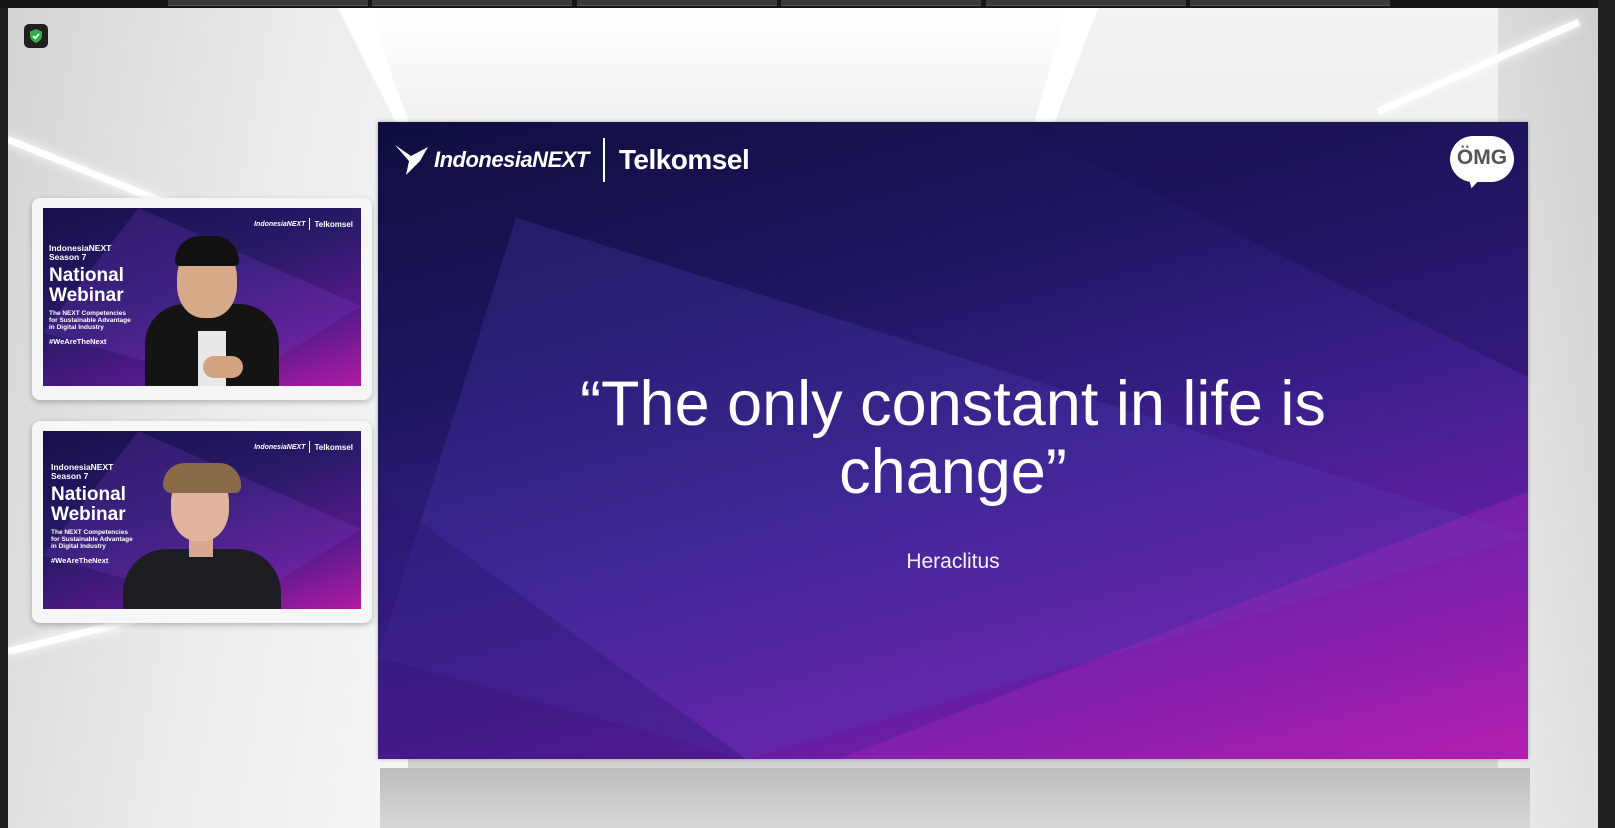 The image size is (1615, 828). Describe the element at coordinates (1606, 414) in the screenshot. I see `window-edge` at that location.